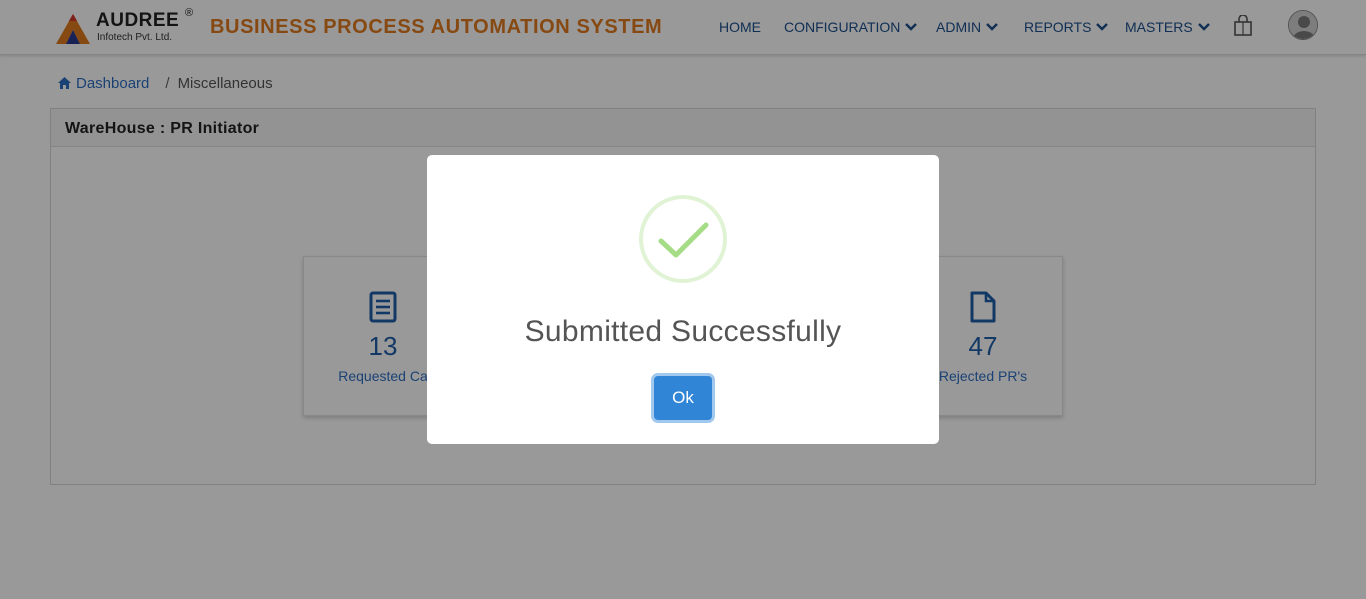 This screenshot has width=1366, height=599. What do you see at coordinates (683, 398) in the screenshot?
I see `ok-button: Ok` at bounding box center [683, 398].